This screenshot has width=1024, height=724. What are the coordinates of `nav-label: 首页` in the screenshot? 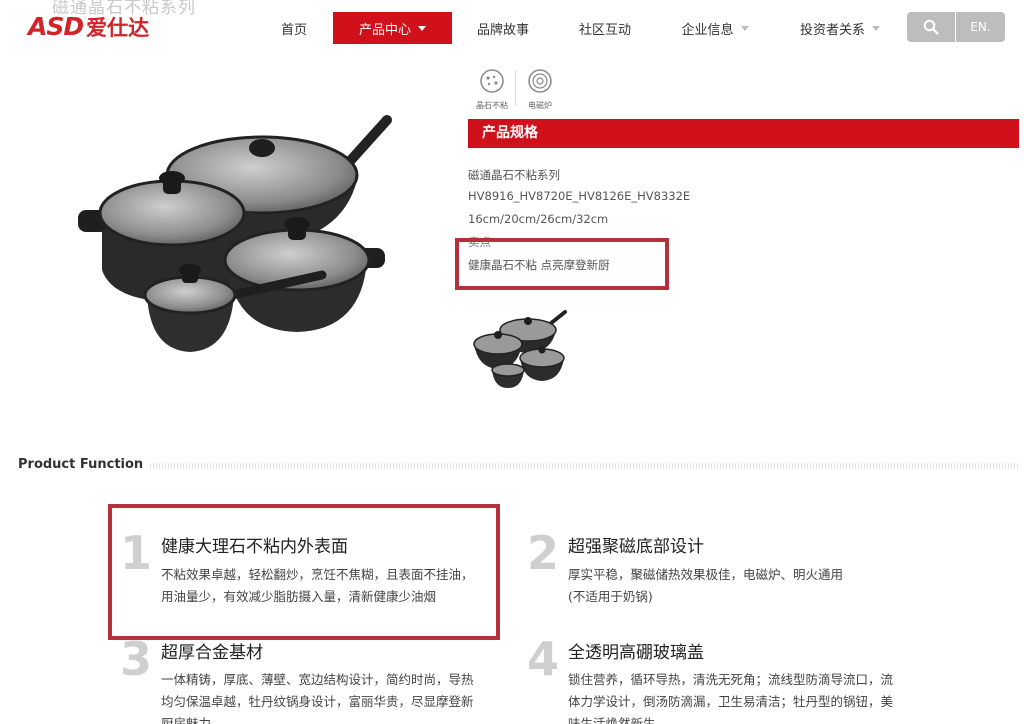 It's located at (293, 30).